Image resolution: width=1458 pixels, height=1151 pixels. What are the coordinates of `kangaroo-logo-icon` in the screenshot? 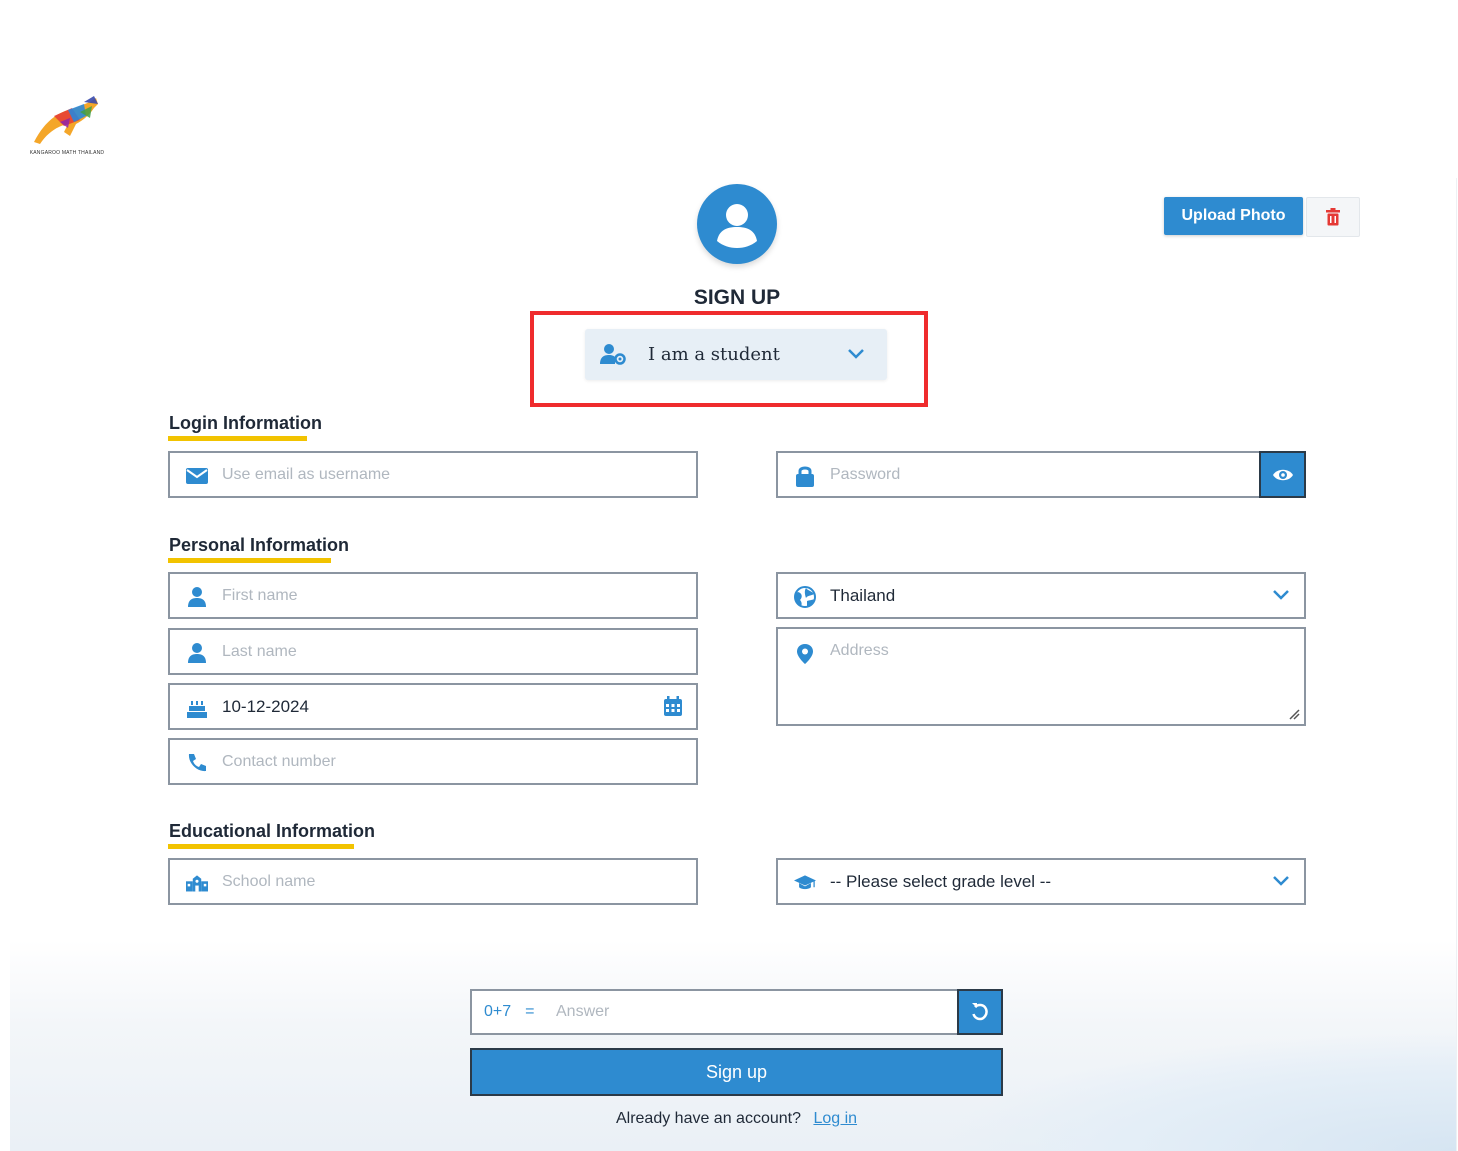 It's located at (66, 120).